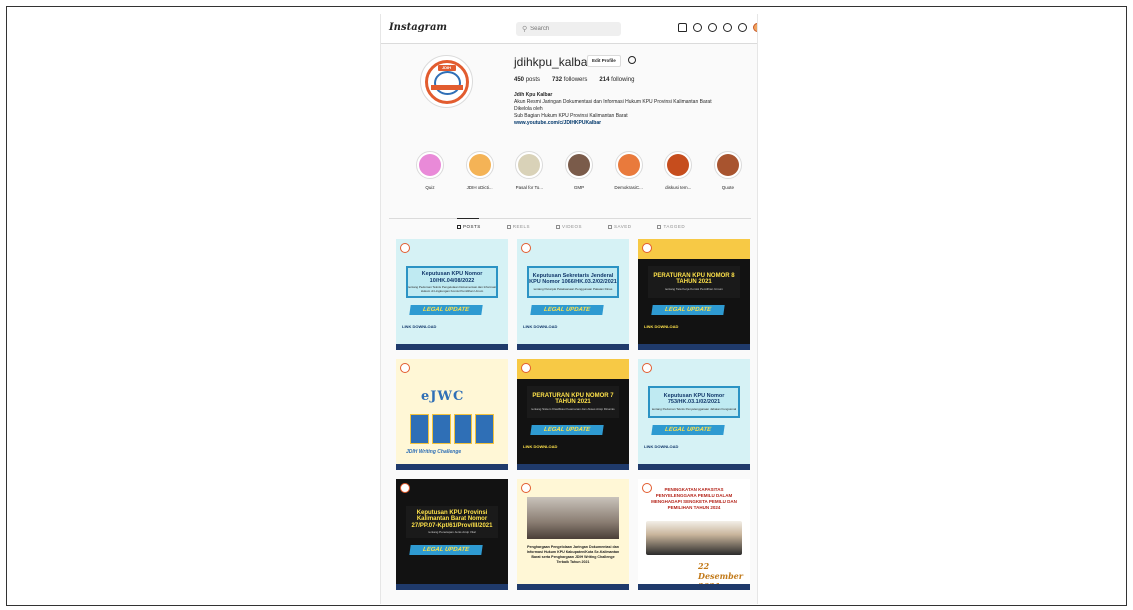  I want to click on tab-posts: POSTS, so click(469, 223).